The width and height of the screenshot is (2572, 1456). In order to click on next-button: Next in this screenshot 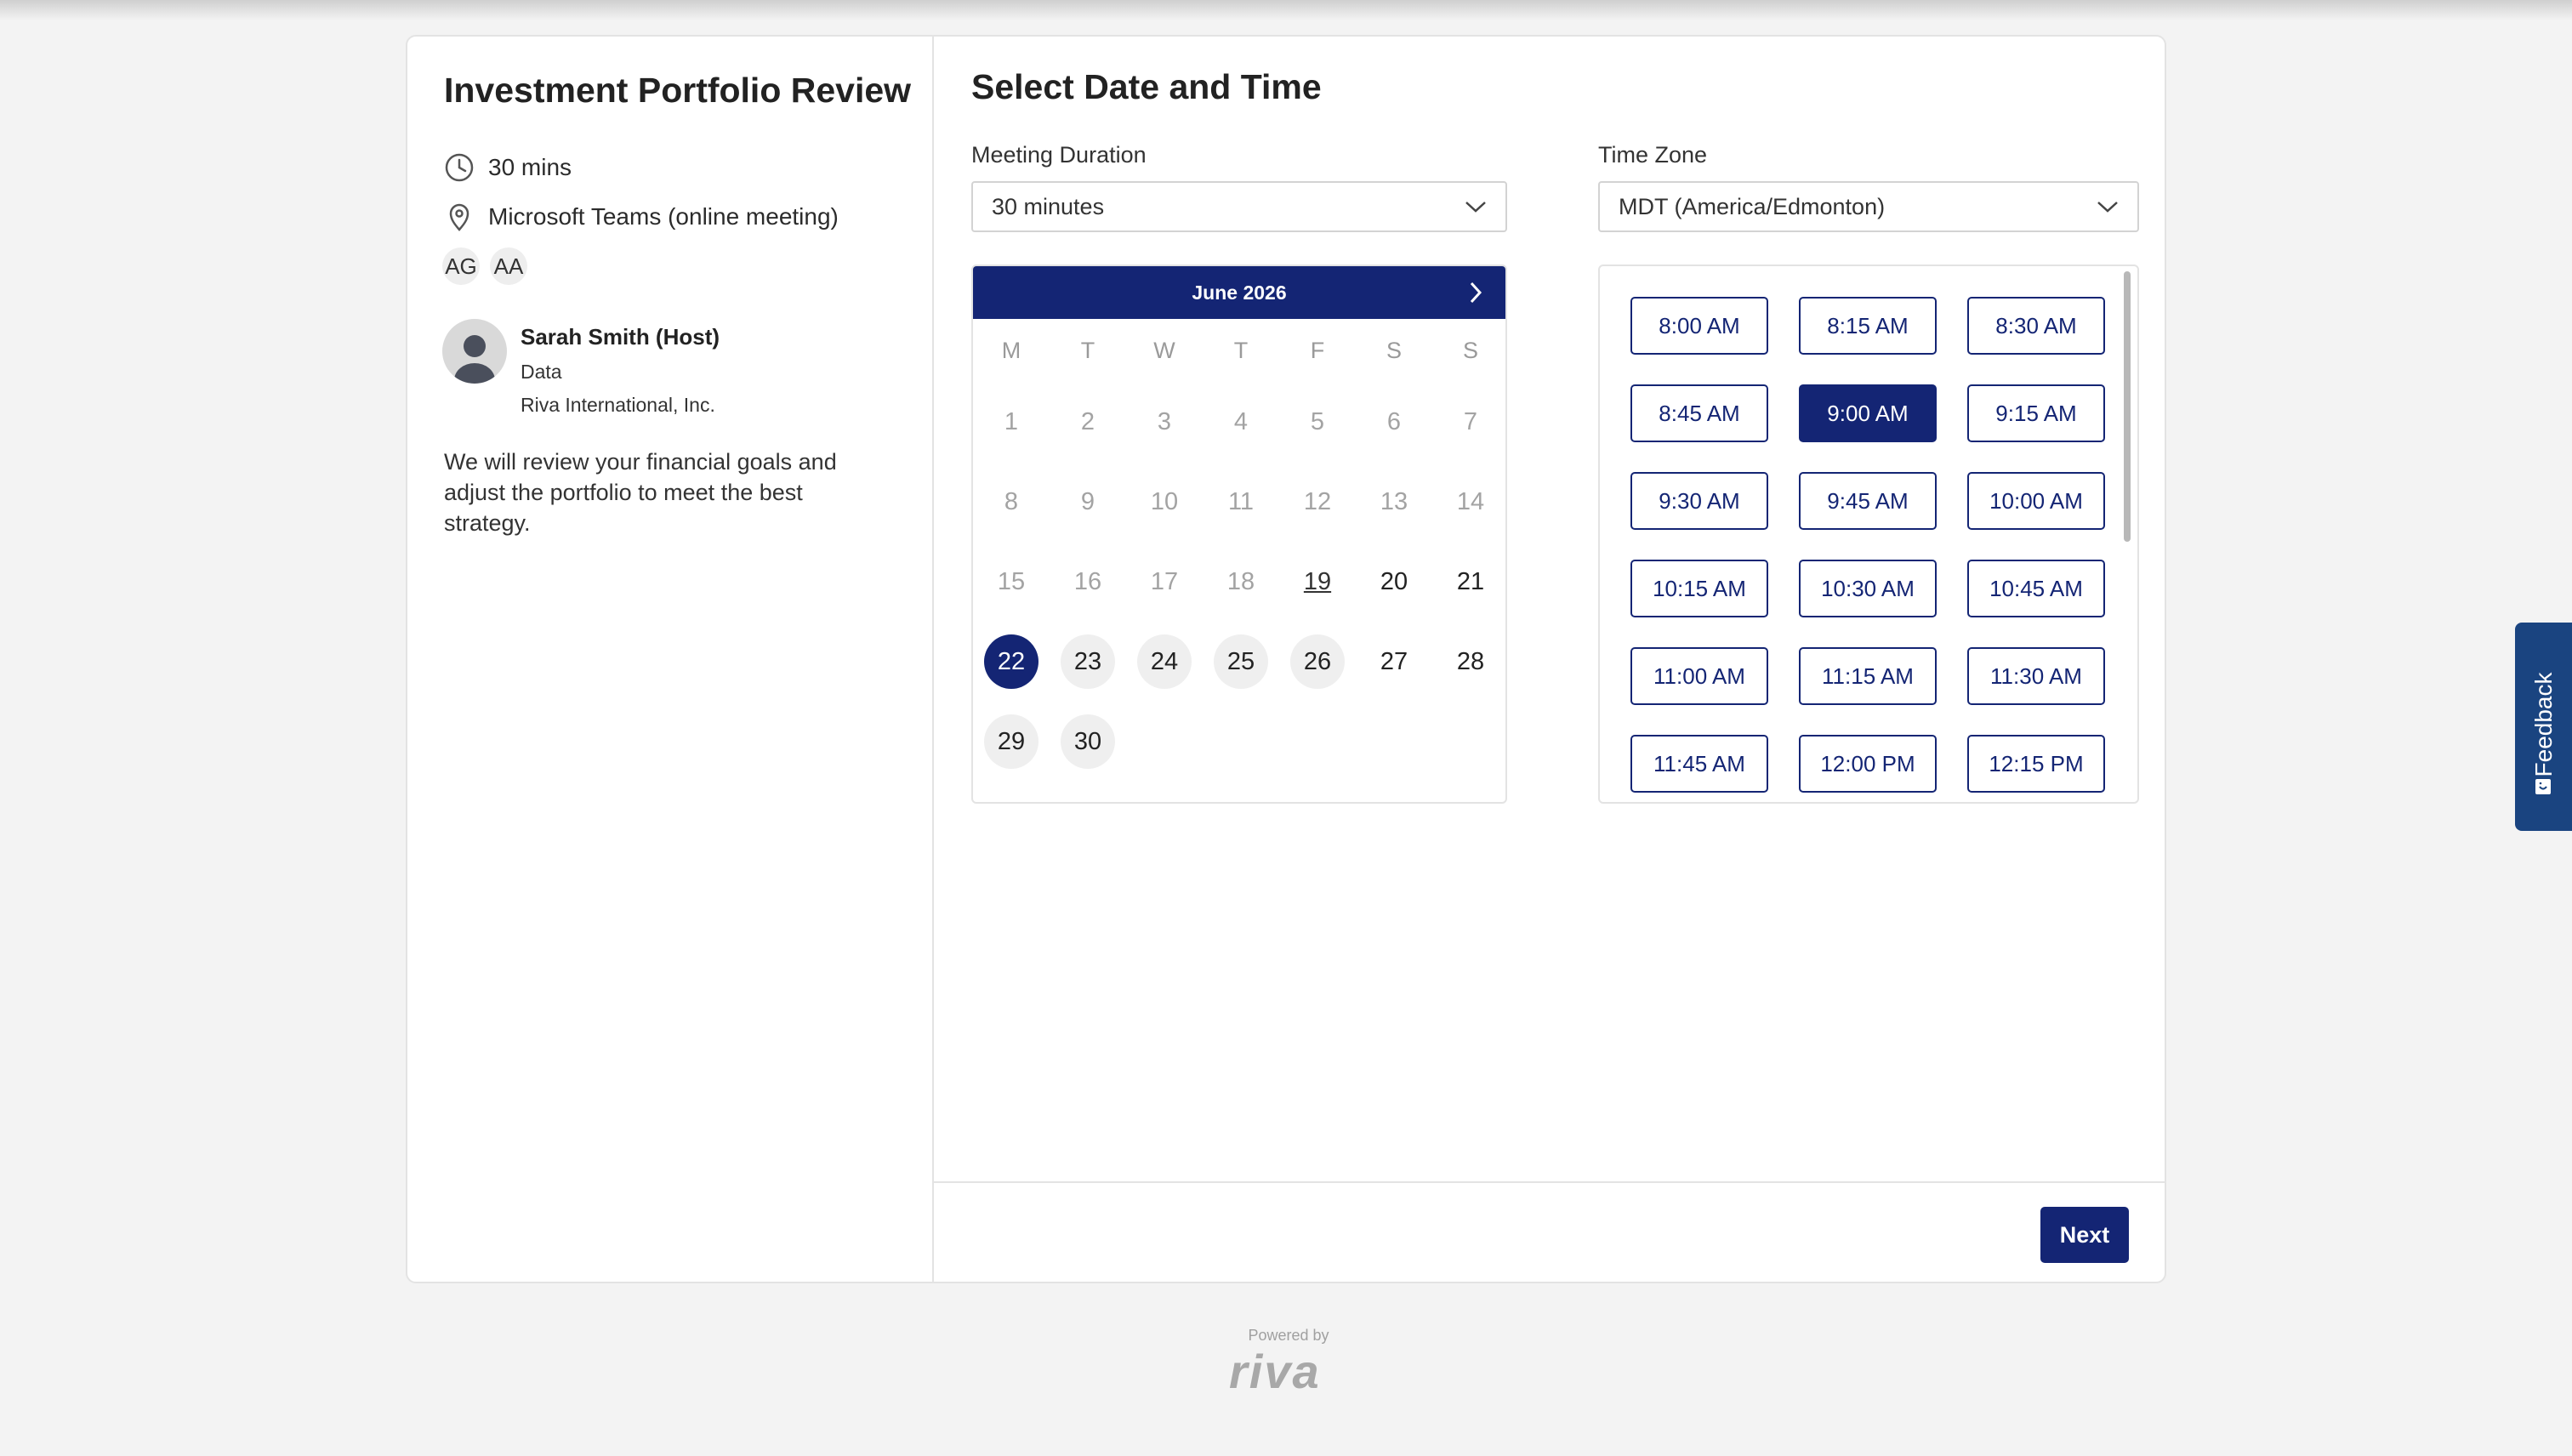, I will do `click(2084, 1235)`.